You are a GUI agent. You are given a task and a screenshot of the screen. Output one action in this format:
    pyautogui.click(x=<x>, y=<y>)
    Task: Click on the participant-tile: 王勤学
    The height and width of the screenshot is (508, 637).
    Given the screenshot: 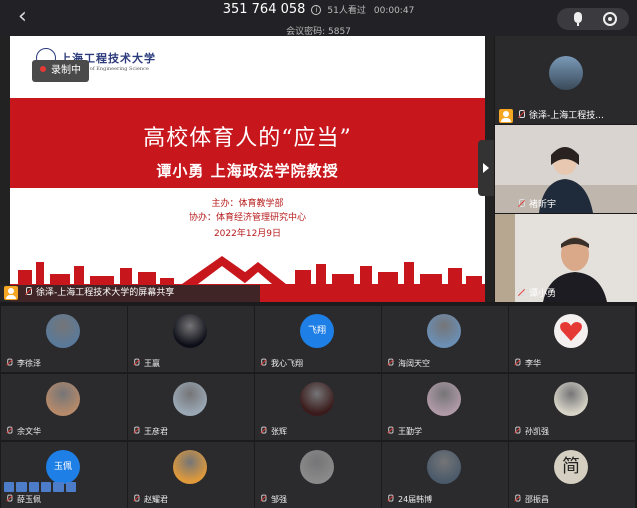 What is the action you would take?
    pyautogui.click(x=445, y=407)
    